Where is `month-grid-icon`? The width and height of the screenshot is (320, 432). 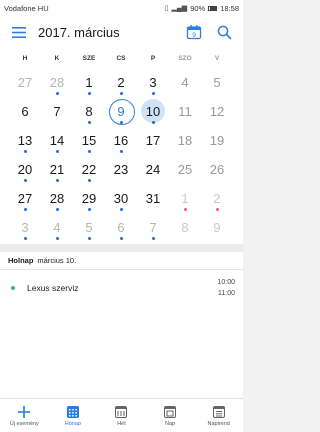 month-grid-icon is located at coordinates (72, 412).